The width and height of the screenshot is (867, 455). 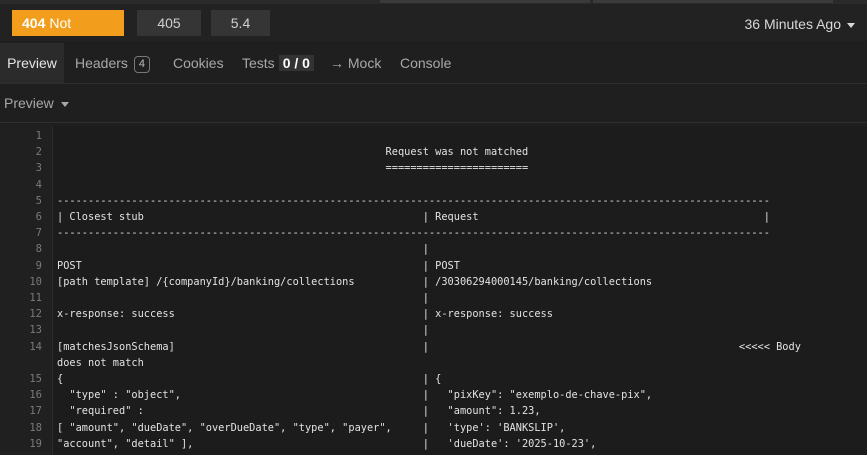 What do you see at coordinates (433, 103) in the screenshot?
I see `preview-mode-bar: Preview` at bounding box center [433, 103].